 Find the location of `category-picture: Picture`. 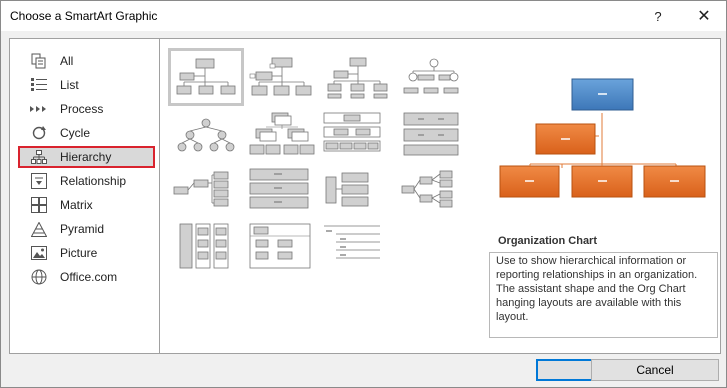

category-picture: Picture is located at coordinates (86, 253).